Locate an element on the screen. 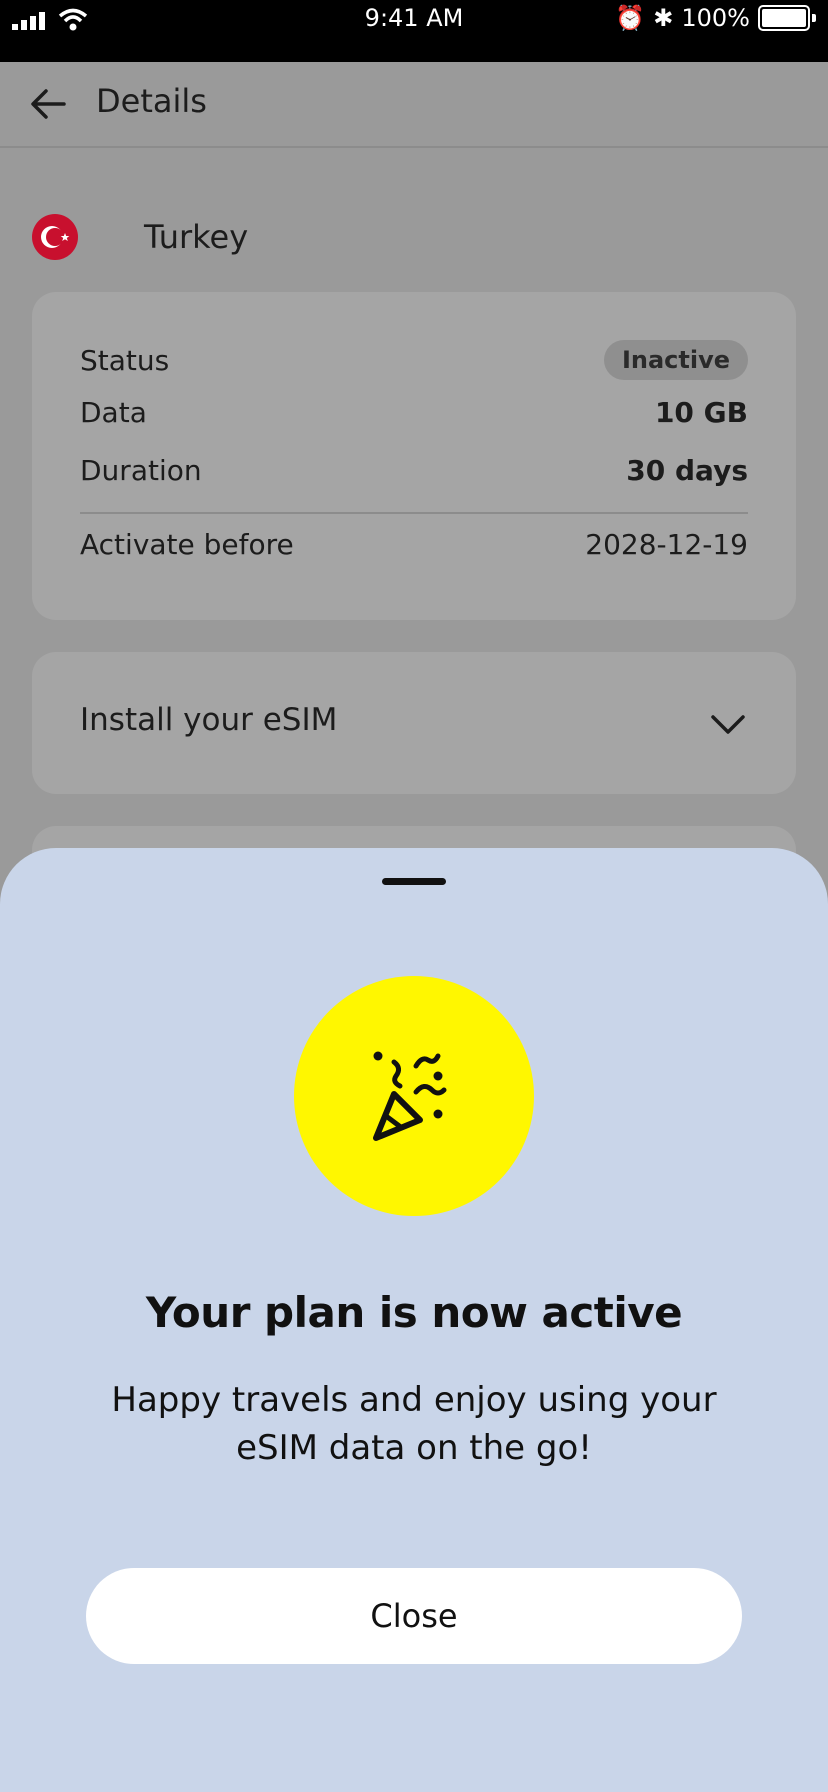 The width and height of the screenshot is (828, 1792). activate-before-label: Activate before is located at coordinates (187, 544).